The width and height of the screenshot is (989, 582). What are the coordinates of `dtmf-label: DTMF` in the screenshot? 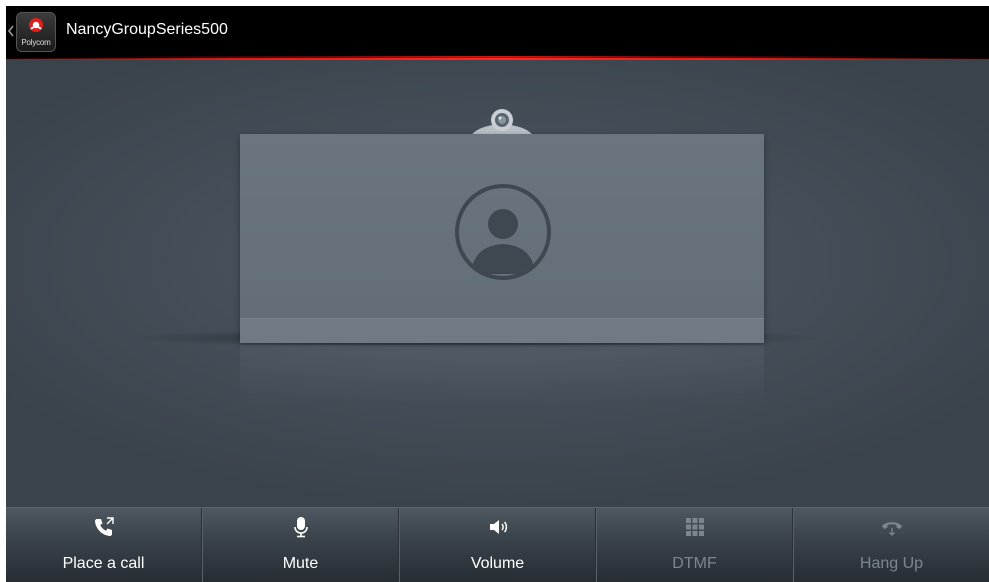 It's located at (694, 563).